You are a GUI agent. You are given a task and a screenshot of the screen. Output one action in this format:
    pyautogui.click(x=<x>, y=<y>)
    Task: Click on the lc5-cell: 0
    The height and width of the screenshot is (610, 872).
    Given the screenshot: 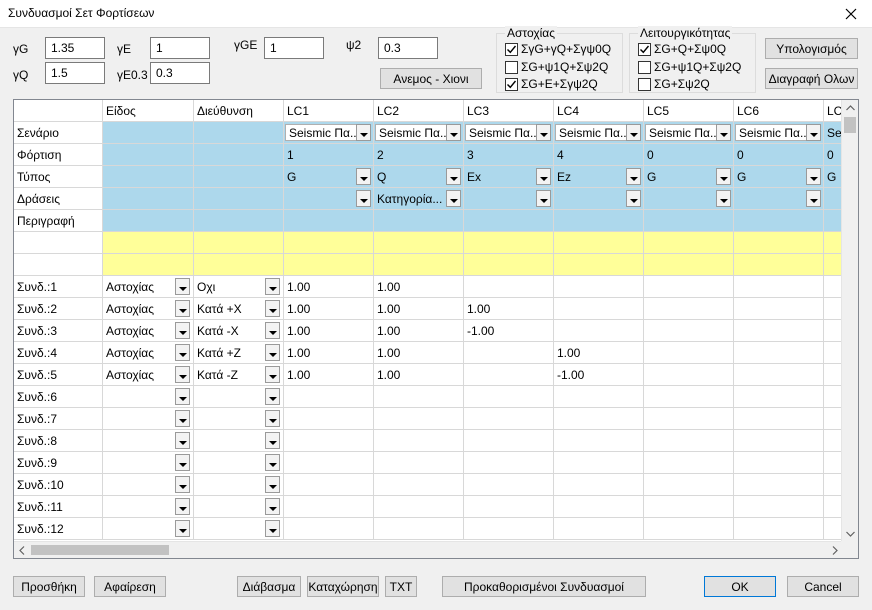 What is the action you would take?
    pyautogui.click(x=689, y=155)
    